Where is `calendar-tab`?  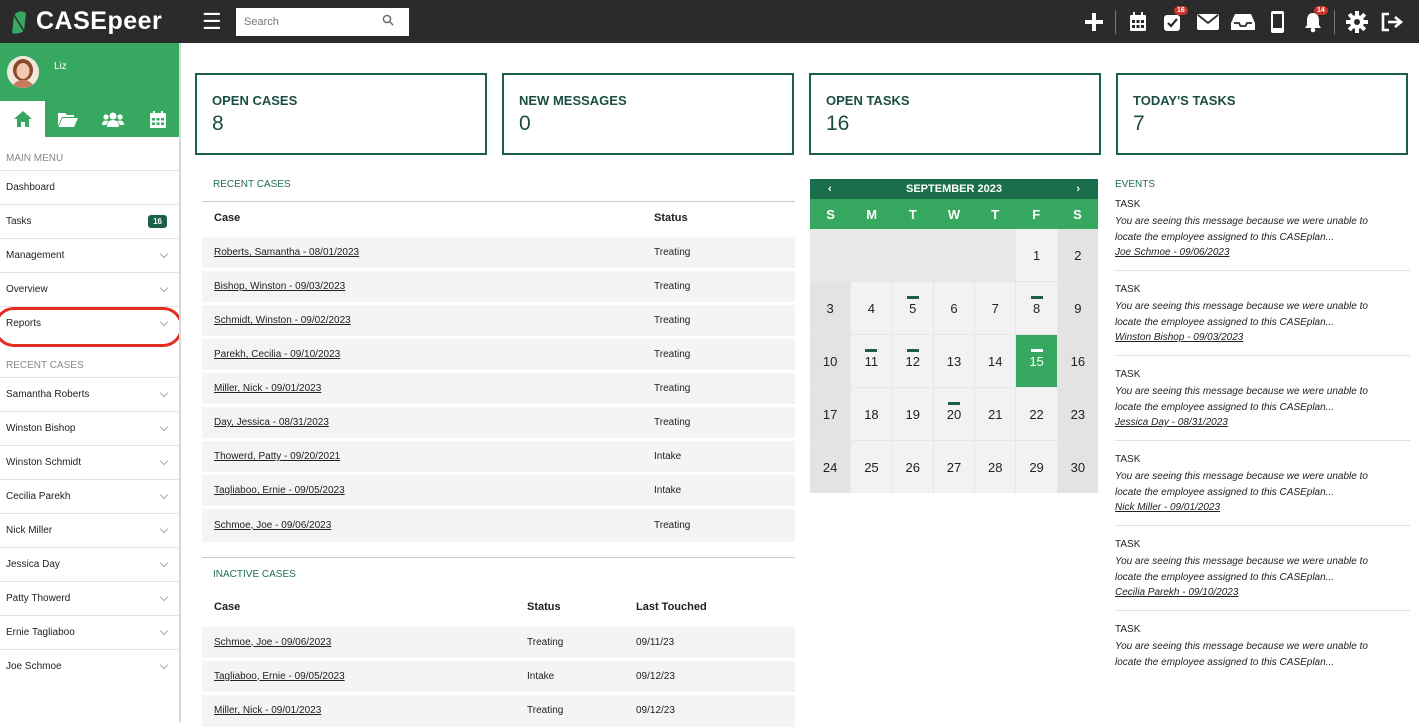 calendar-tab is located at coordinates (157, 119).